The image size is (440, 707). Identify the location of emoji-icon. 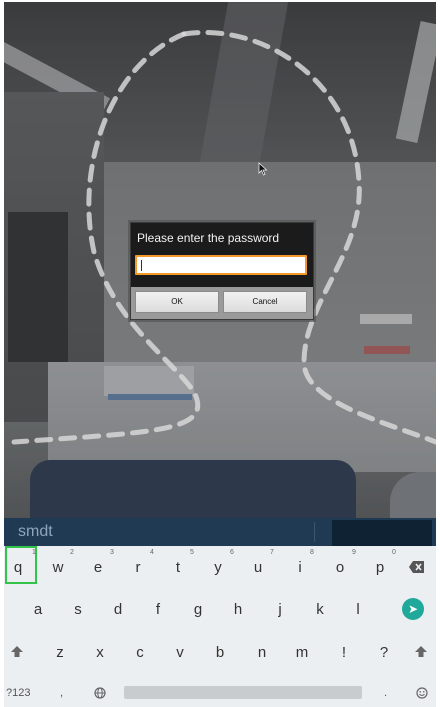
(422, 693).